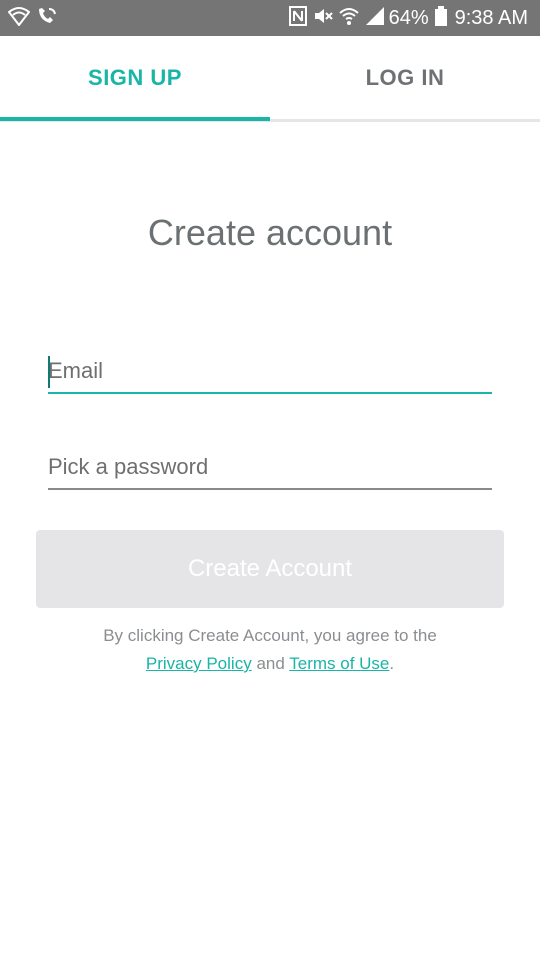  I want to click on tab-sign-up: SIGN UP, so click(135, 77).